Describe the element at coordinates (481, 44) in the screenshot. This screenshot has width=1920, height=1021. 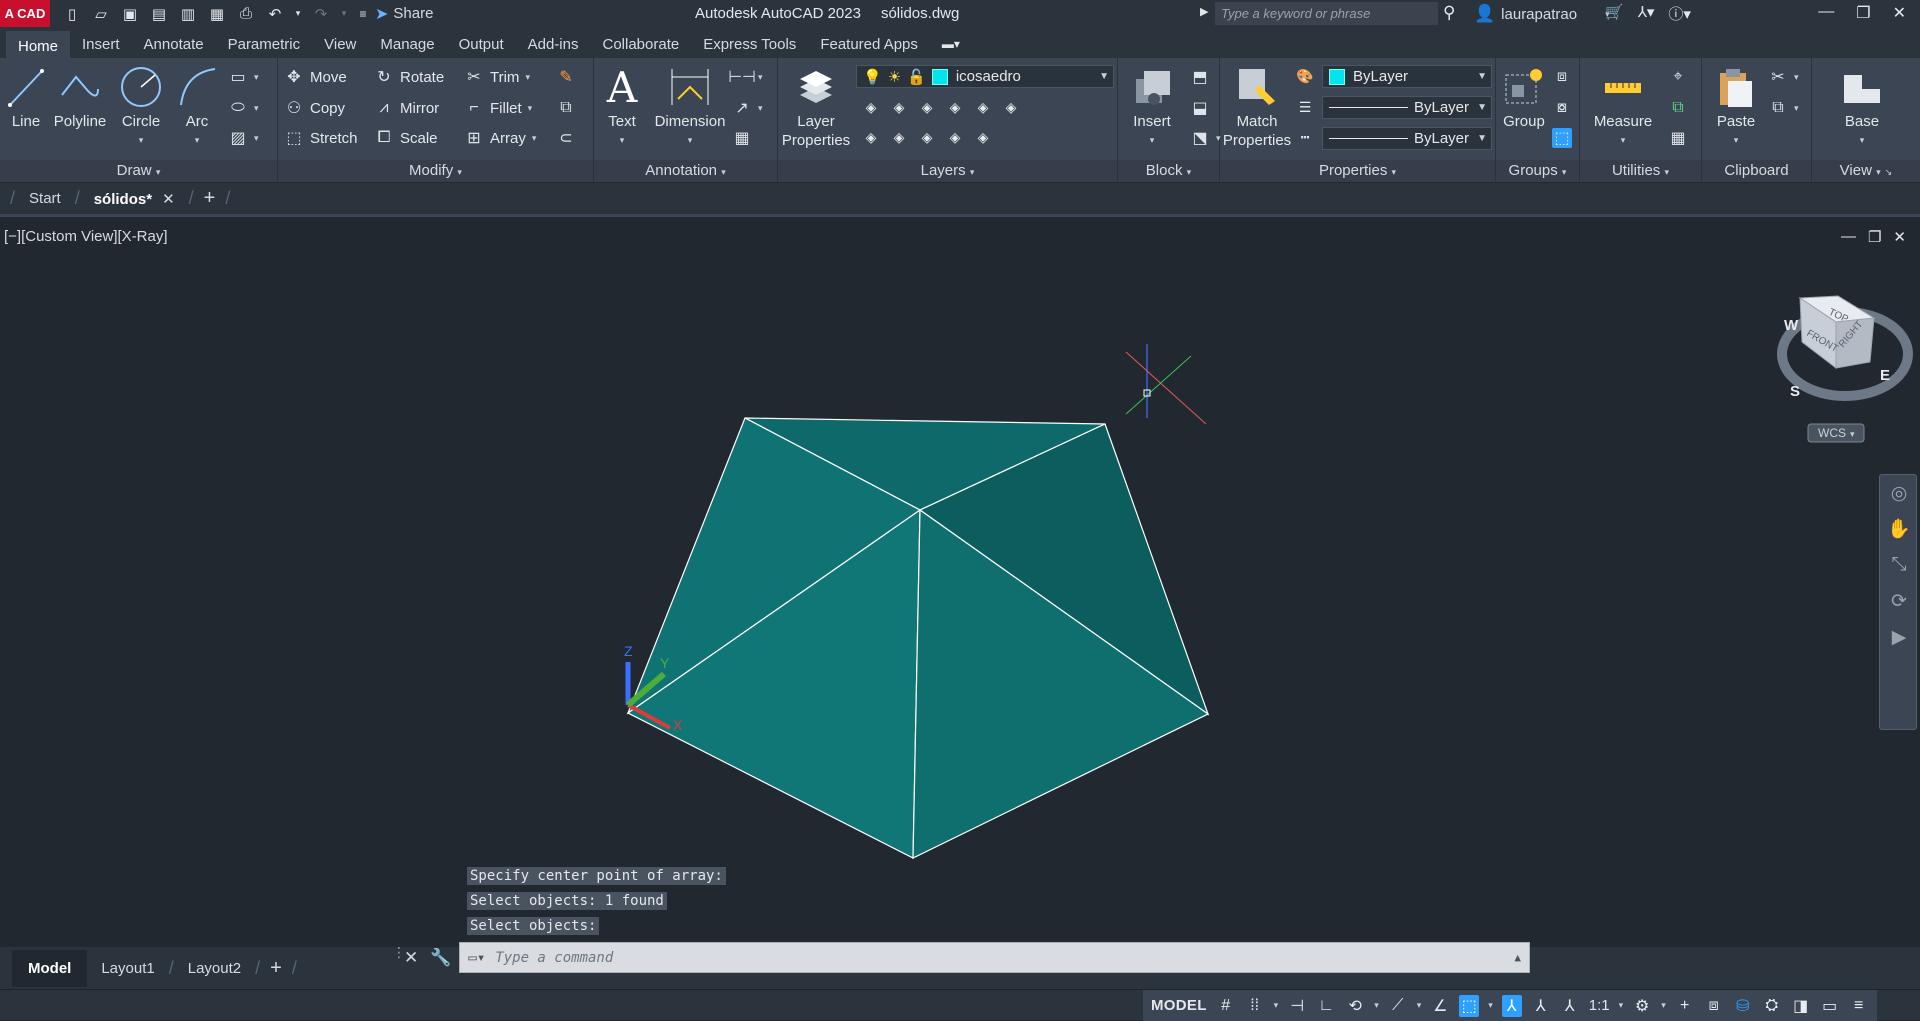
I see `tab-output: Output` at that location.